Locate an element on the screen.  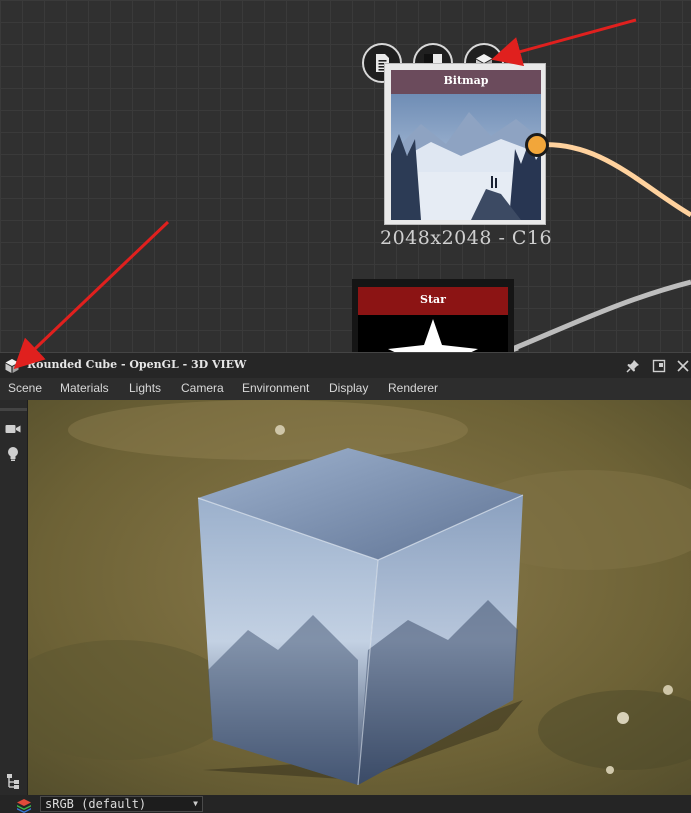
panel-title: Rounded Cube - OpenGL - 3D VIEW is located at coordinates (137, 364).